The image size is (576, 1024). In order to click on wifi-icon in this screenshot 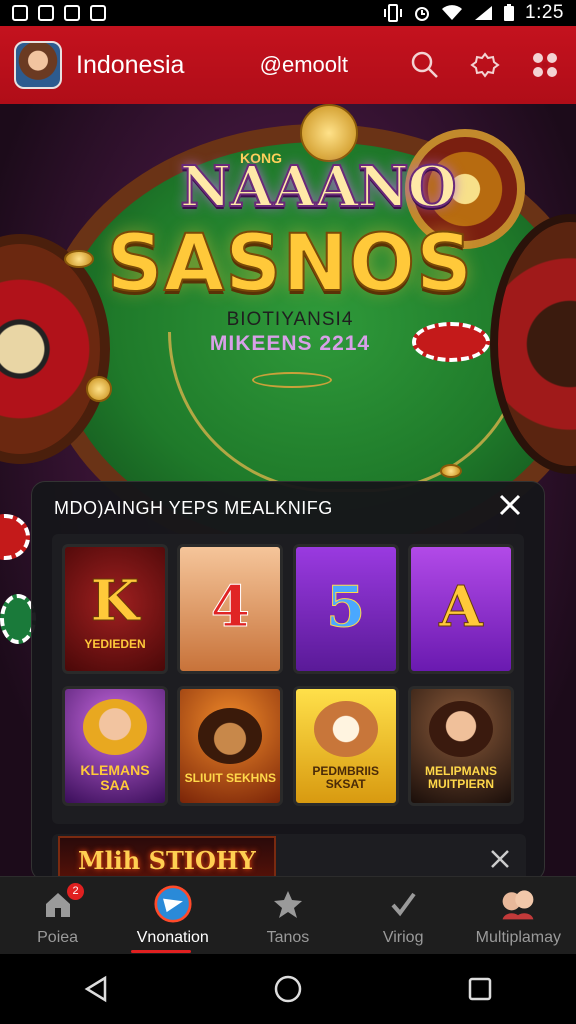, I will do `click(452, 12)`.